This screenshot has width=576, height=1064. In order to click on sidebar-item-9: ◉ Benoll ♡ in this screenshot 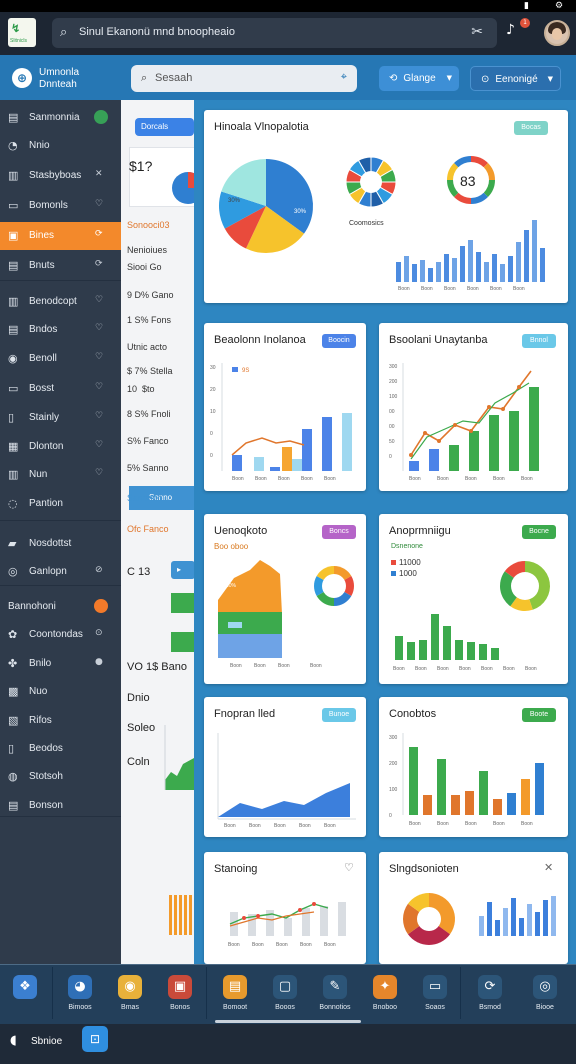, I will do `click(60, 359)`.